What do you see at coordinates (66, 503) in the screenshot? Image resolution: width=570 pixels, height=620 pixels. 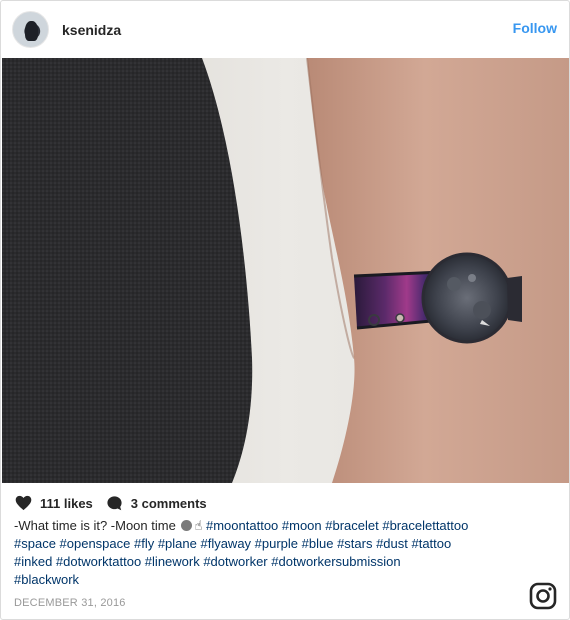 I see `likes-count: 111 likes` at bounding box center [66, 503].